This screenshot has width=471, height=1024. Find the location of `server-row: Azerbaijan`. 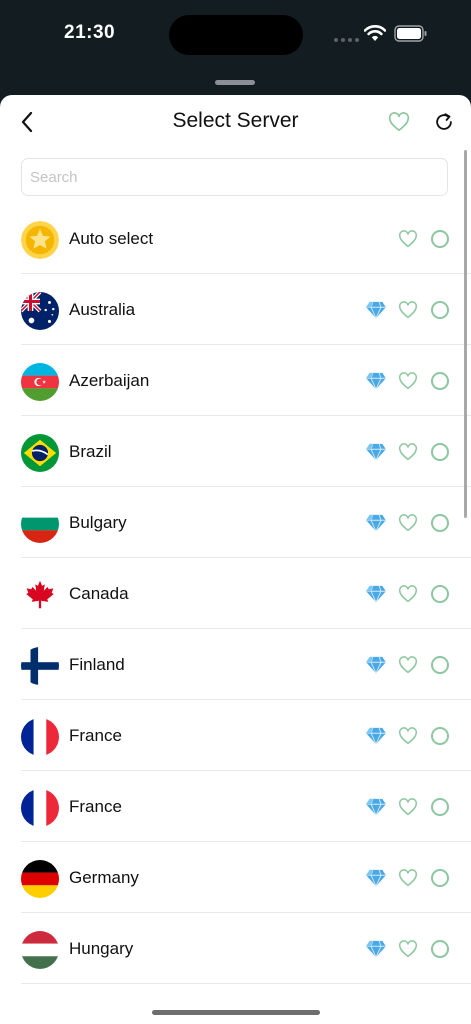

server-row: Azerbaijan is located at coordinates (235, 380).